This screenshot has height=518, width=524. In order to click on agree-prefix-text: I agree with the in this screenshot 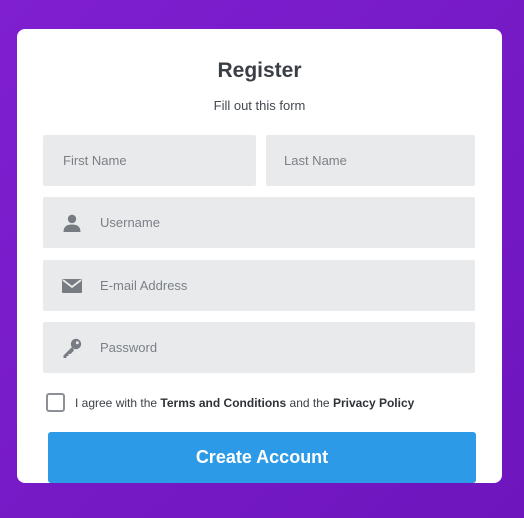, I will do `click(116, 402)`.